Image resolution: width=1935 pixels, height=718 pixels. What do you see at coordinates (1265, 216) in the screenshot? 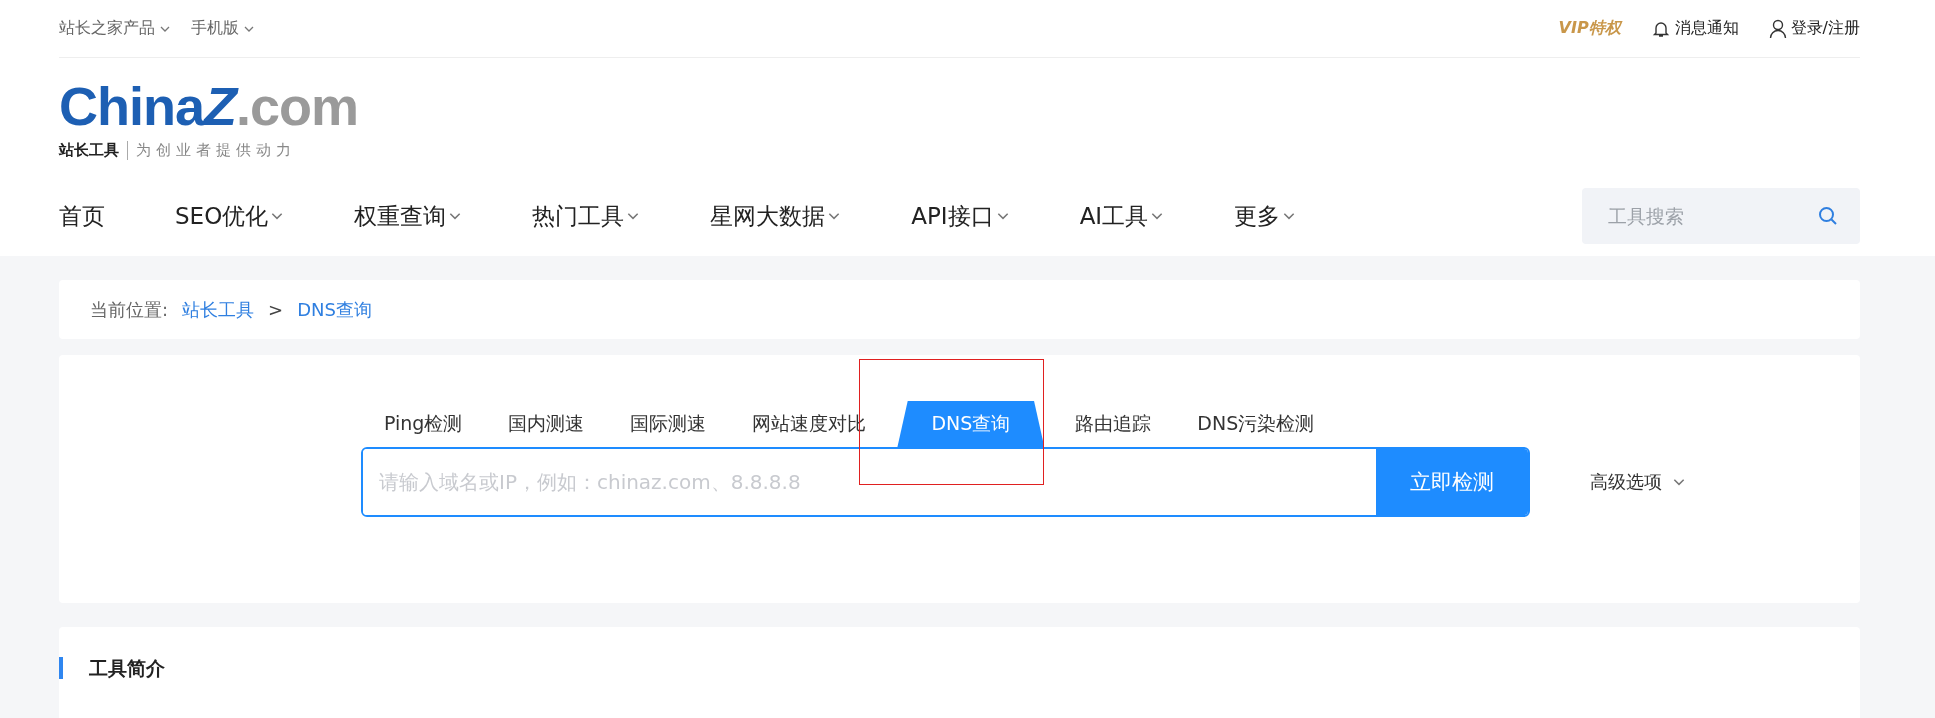
I see `nav-item: 更多` at bounding box center [1265, 216].